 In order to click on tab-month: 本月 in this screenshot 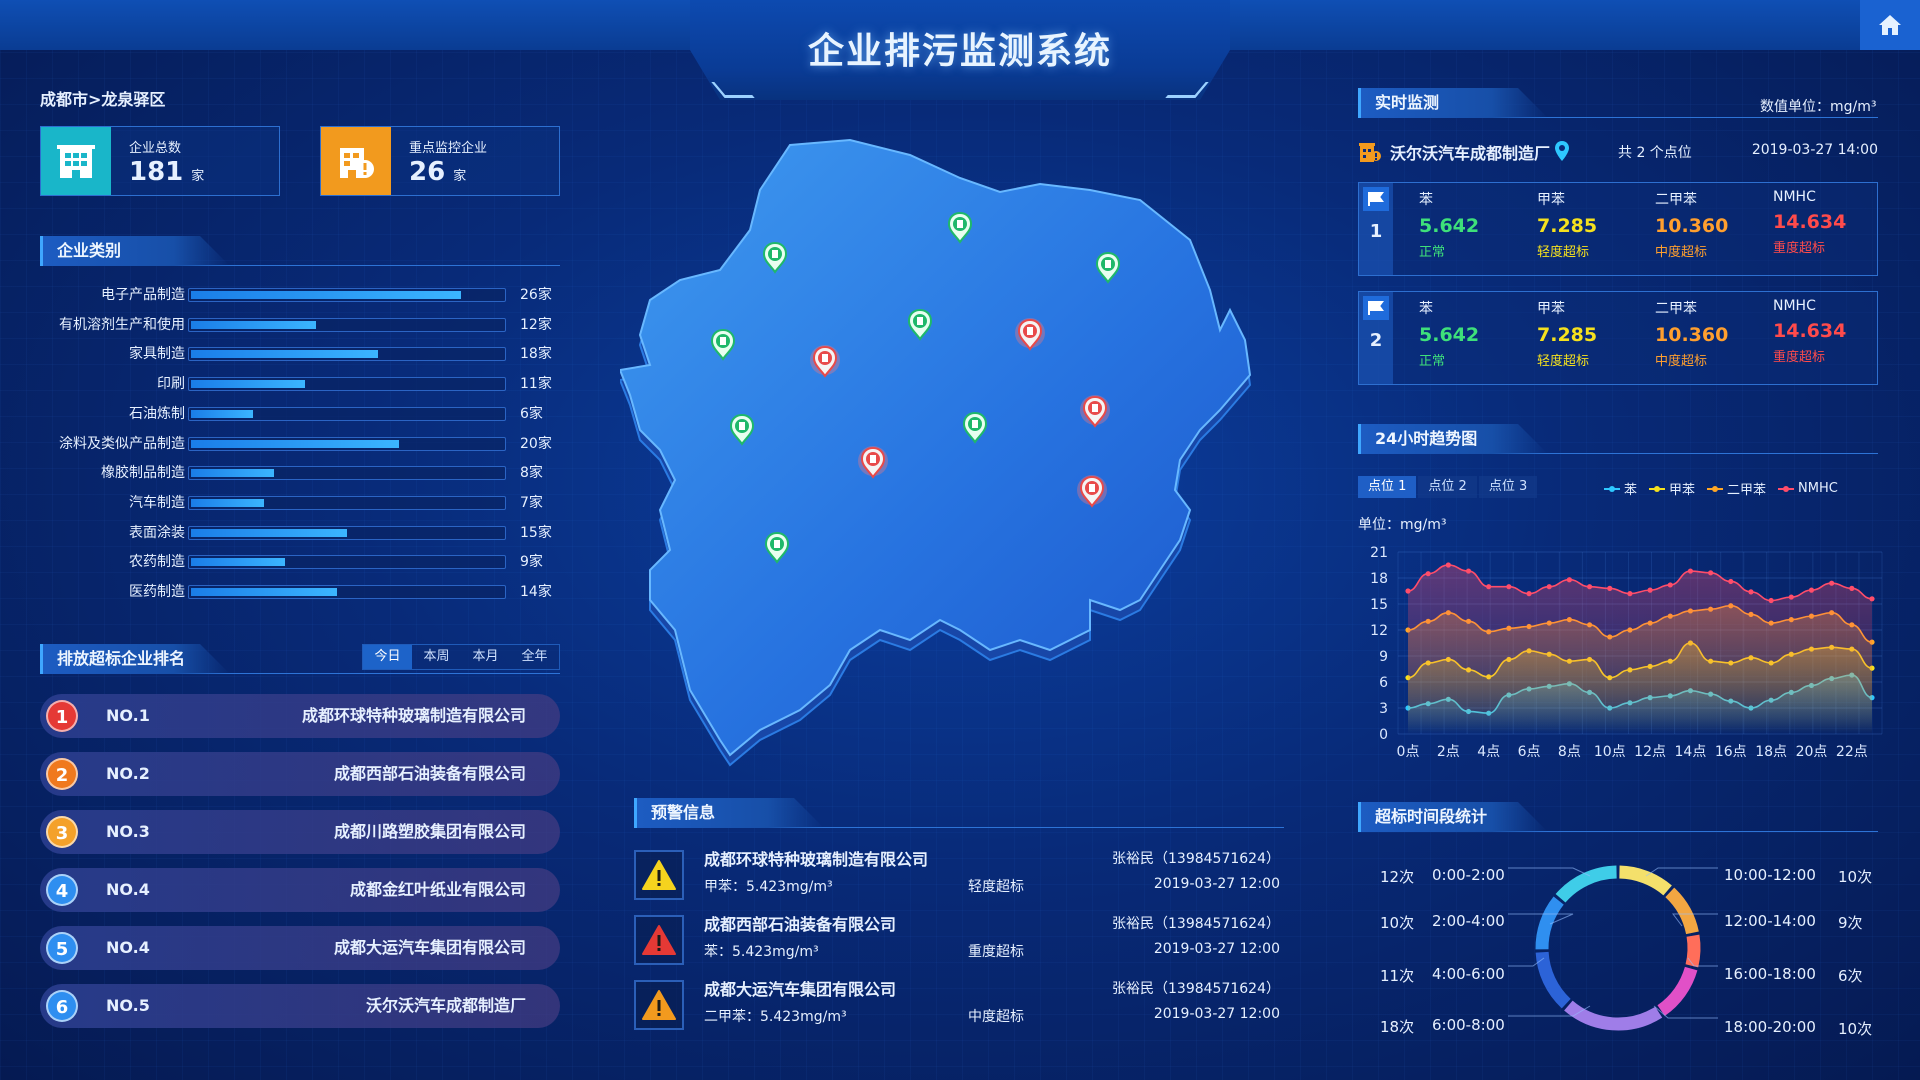, I will do `click(485, 657)`.